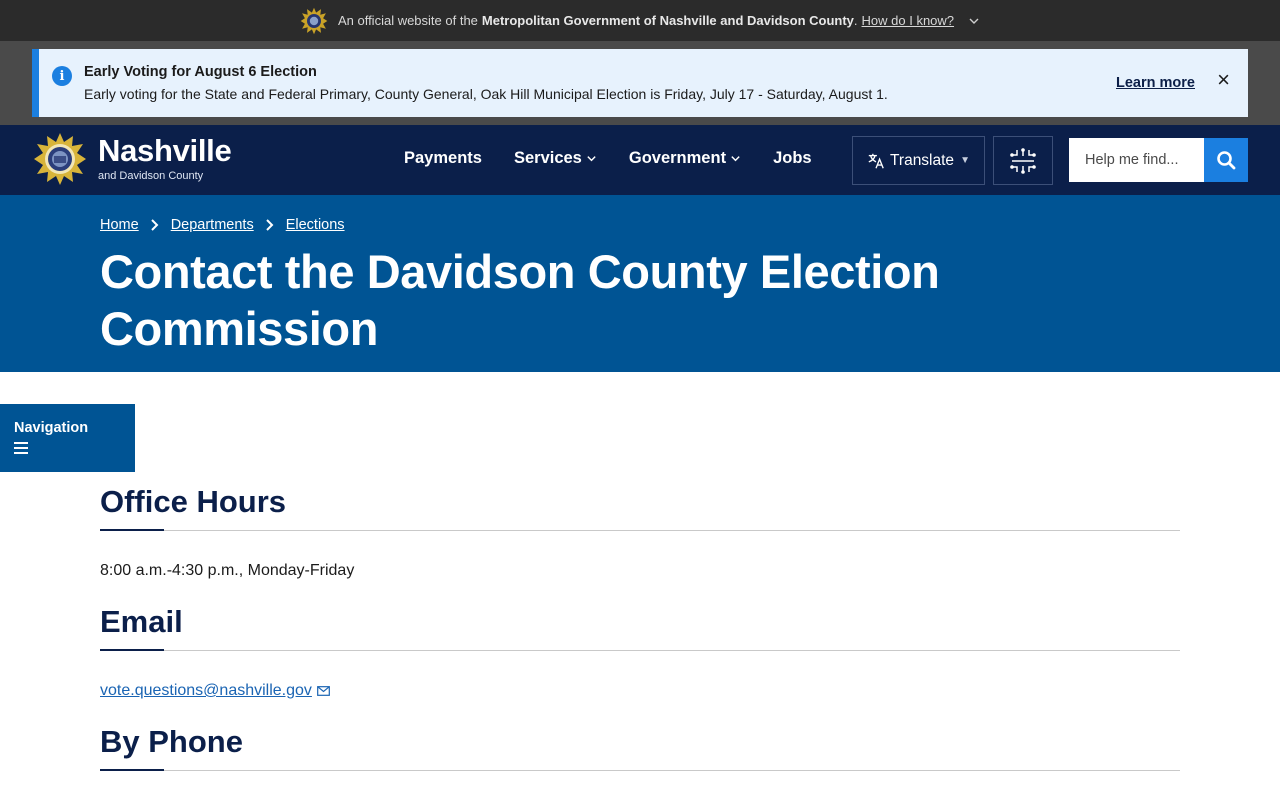 The height and width of the screenshot is (800, 1280). Describe the element at coordinates (151, 176) in the screenshot. I see `brand-subtitle: and Davidson County` at that location.